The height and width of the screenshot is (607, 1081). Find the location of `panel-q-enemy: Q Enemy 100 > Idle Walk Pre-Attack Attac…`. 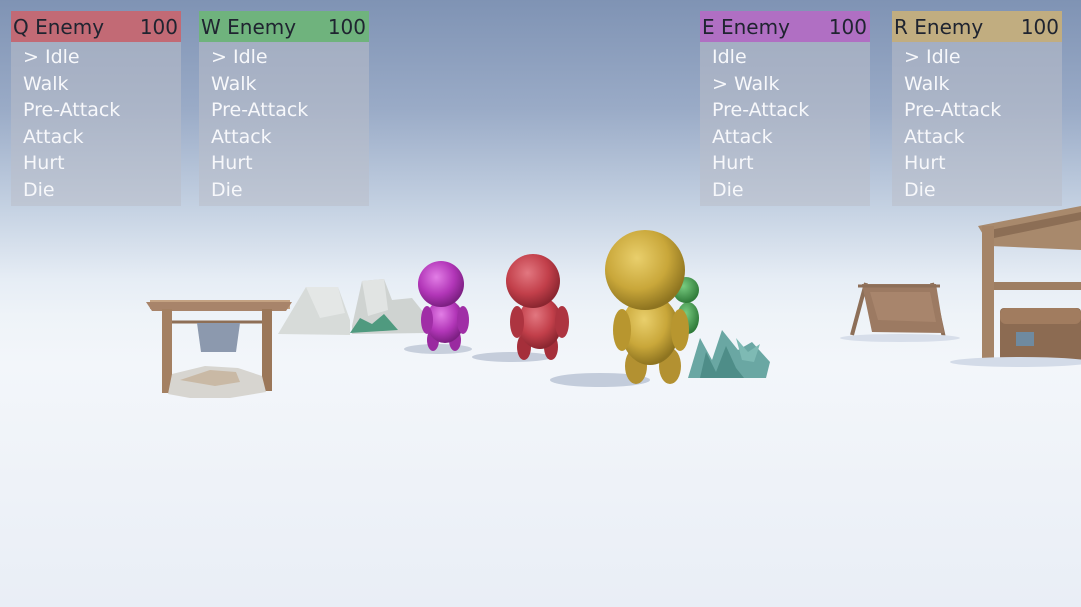

panel-q-enemy: Q Enemy 100 > Idle Walk Pre-Attack Attac… is located at coordinates (96, 108).